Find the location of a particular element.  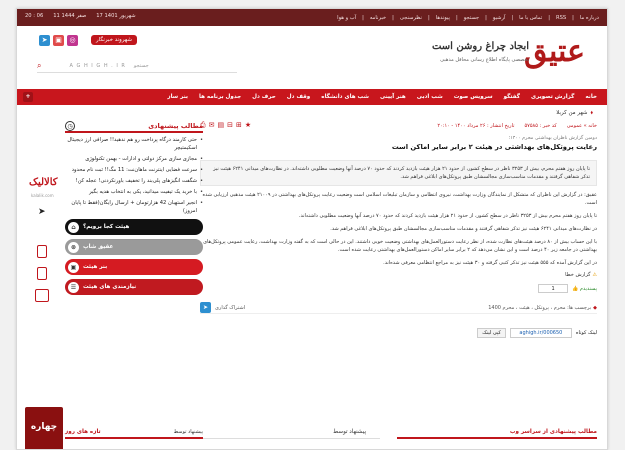

tag-icon: ◆ is located at coordinates (595, 307).